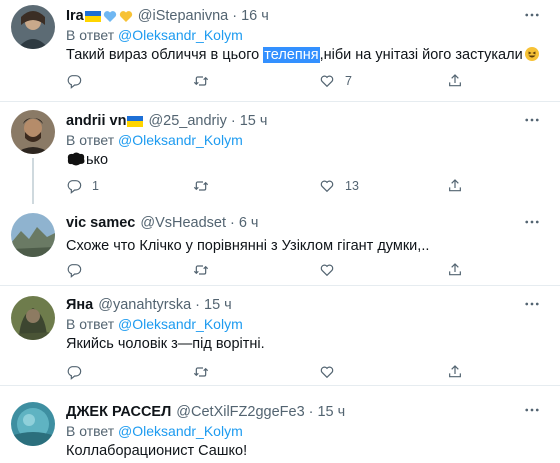  I want to click on highlighted-selection: телепня, so click(291, 55).